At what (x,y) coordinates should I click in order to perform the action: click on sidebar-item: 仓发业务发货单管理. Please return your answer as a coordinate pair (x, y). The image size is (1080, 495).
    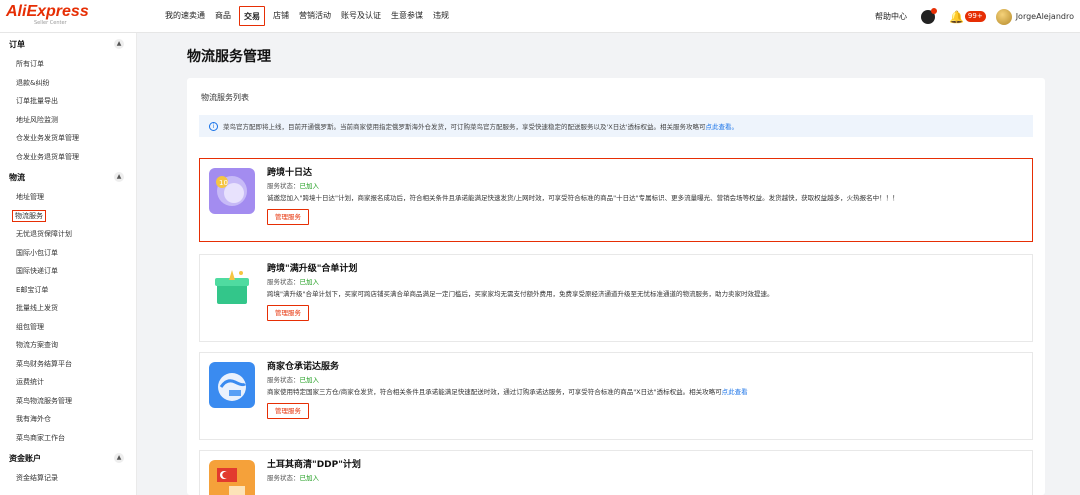
    Looking at the image, I should click on (68, 138).